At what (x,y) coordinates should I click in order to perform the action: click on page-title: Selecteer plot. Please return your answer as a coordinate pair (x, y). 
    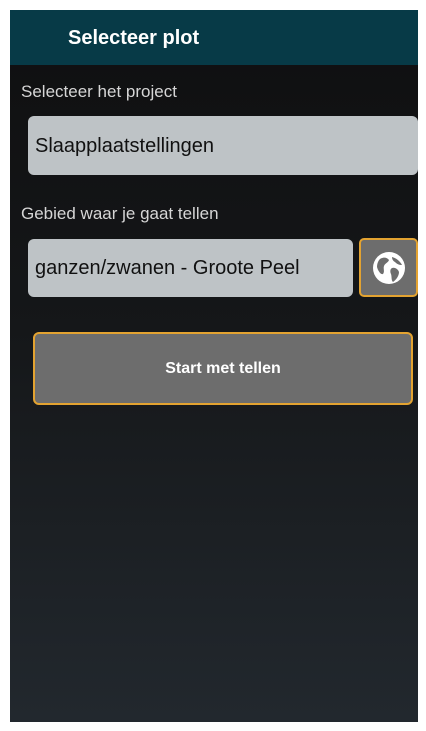
    Looking at the image, I should click on (134, 38).